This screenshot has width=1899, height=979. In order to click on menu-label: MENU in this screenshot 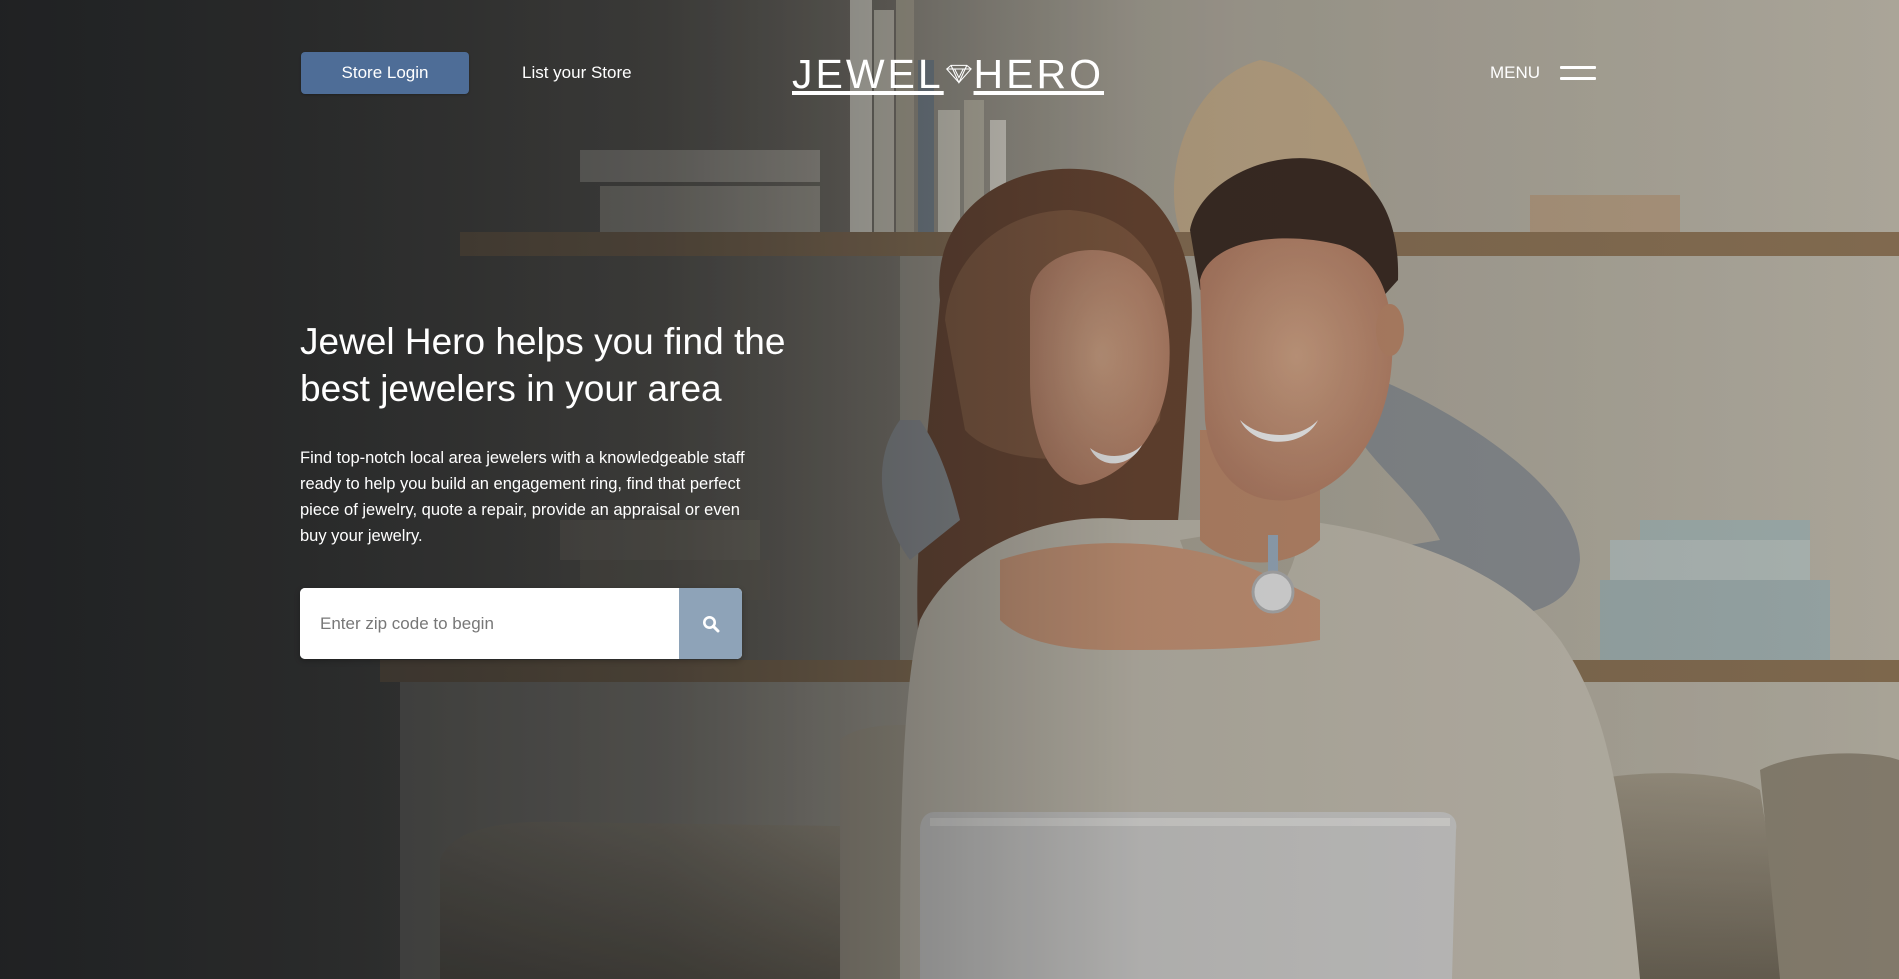, I will do `click(1515, 72)`.